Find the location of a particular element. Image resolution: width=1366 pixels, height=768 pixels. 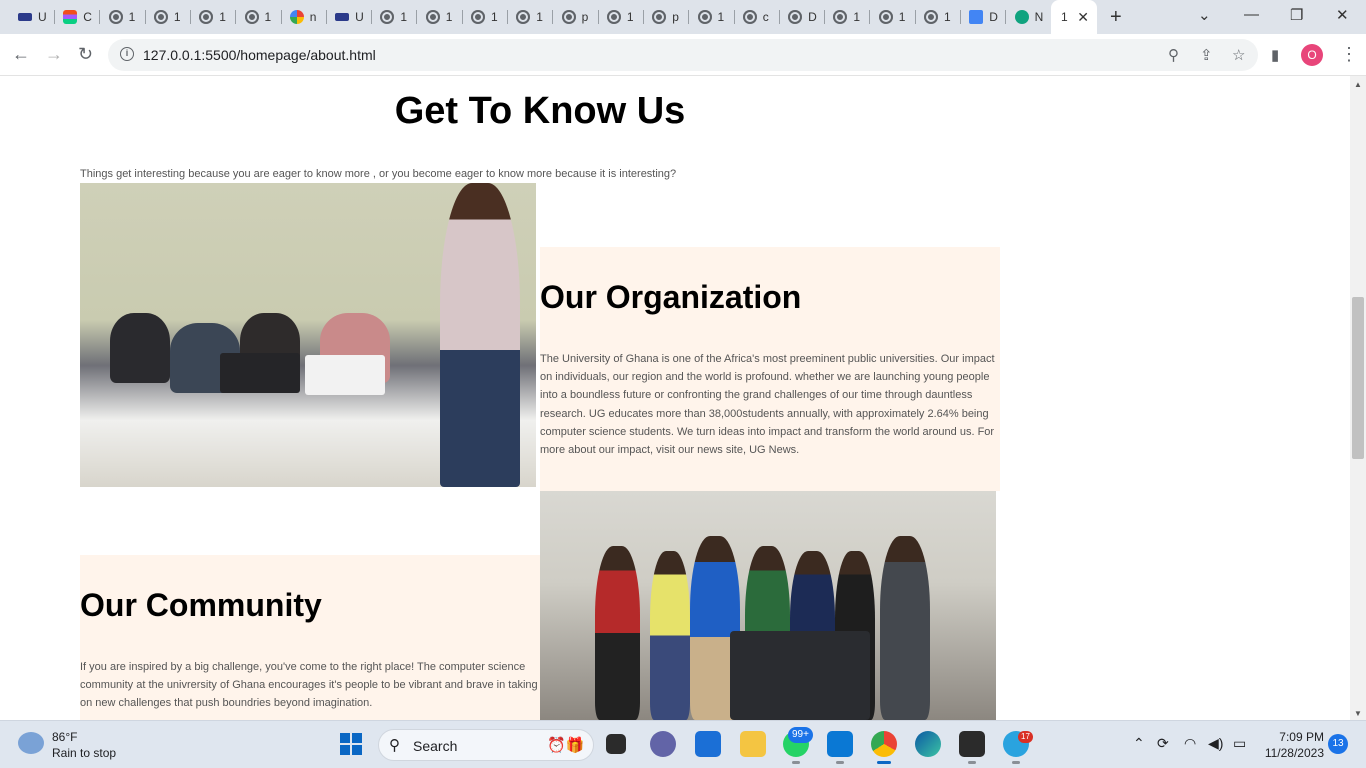

battery-icon: ▭ is located at coordinates (1239, 743).